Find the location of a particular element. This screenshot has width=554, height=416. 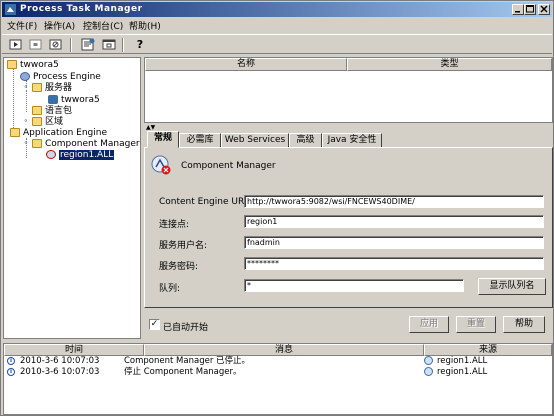

component-manager-stopped-icon is located at coordinates (161, 165).